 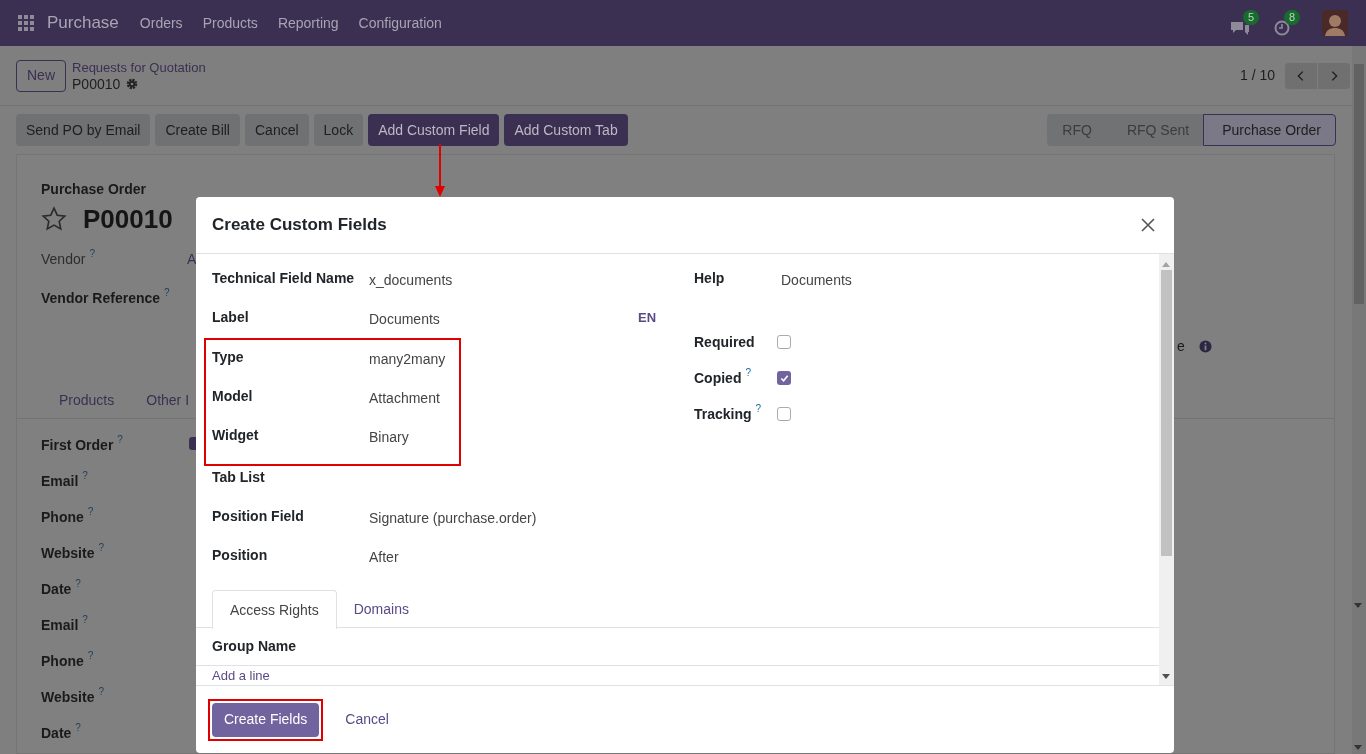 I want to click on dialog-title: Create Custom Fields, so click(x=300, y=225).